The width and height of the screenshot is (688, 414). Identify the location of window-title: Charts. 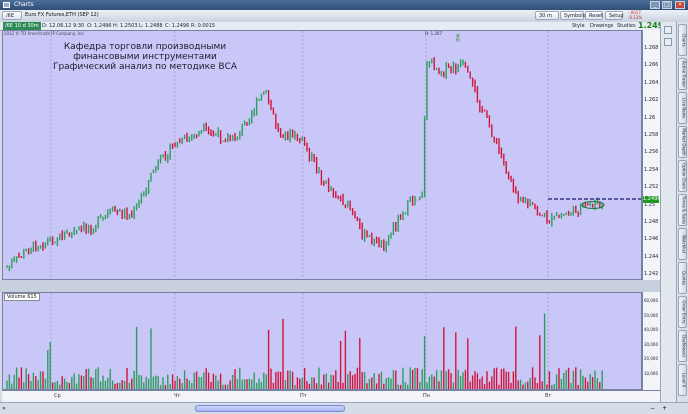
(24, 4).